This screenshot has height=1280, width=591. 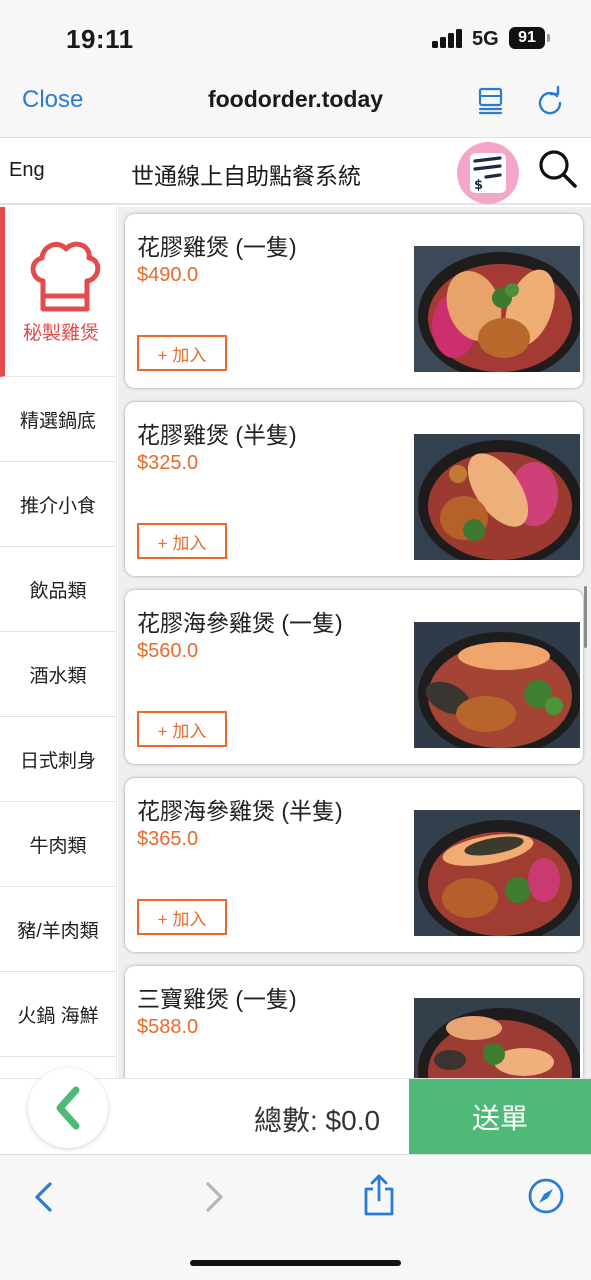 What do you see at coordinates (214, 1197) in the screenshot?
I see `forward-arrow-icon` at bounding box center [214, 1197].